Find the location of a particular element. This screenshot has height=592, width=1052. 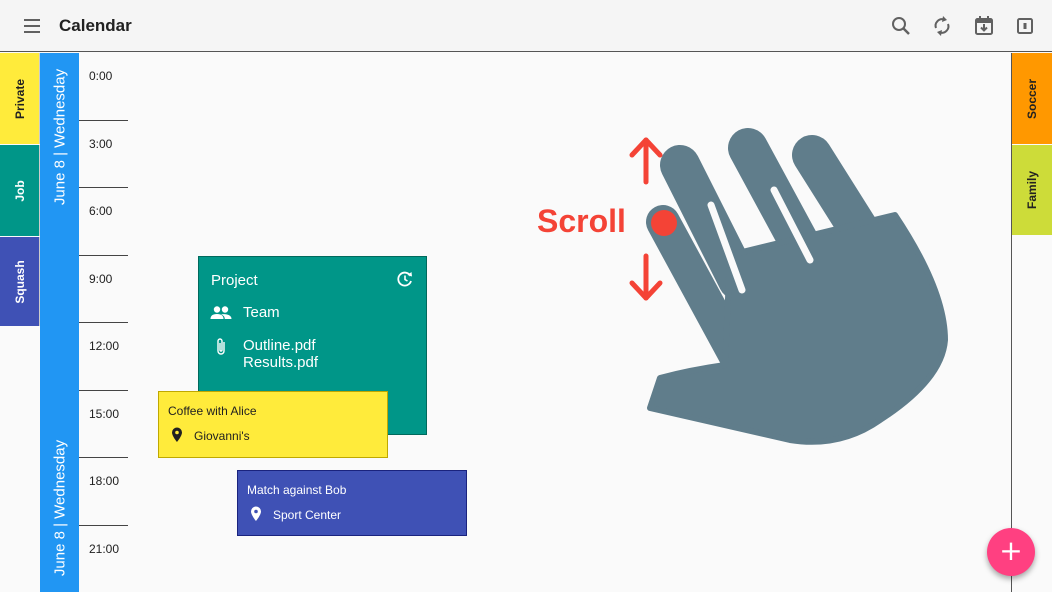

tab-job-label: Job is located at coordinates (19, 190).